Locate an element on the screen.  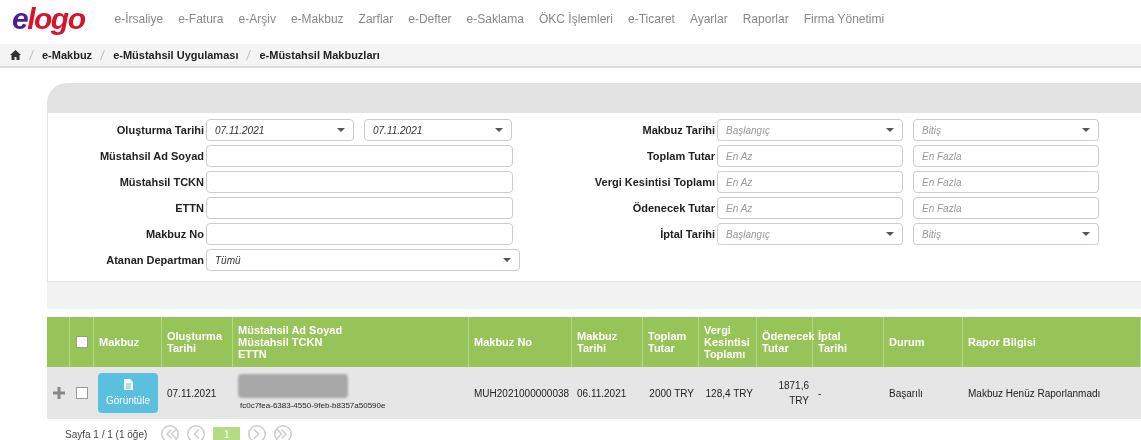
table-cell: 2000 TRY is located at coordinates (671, 393).